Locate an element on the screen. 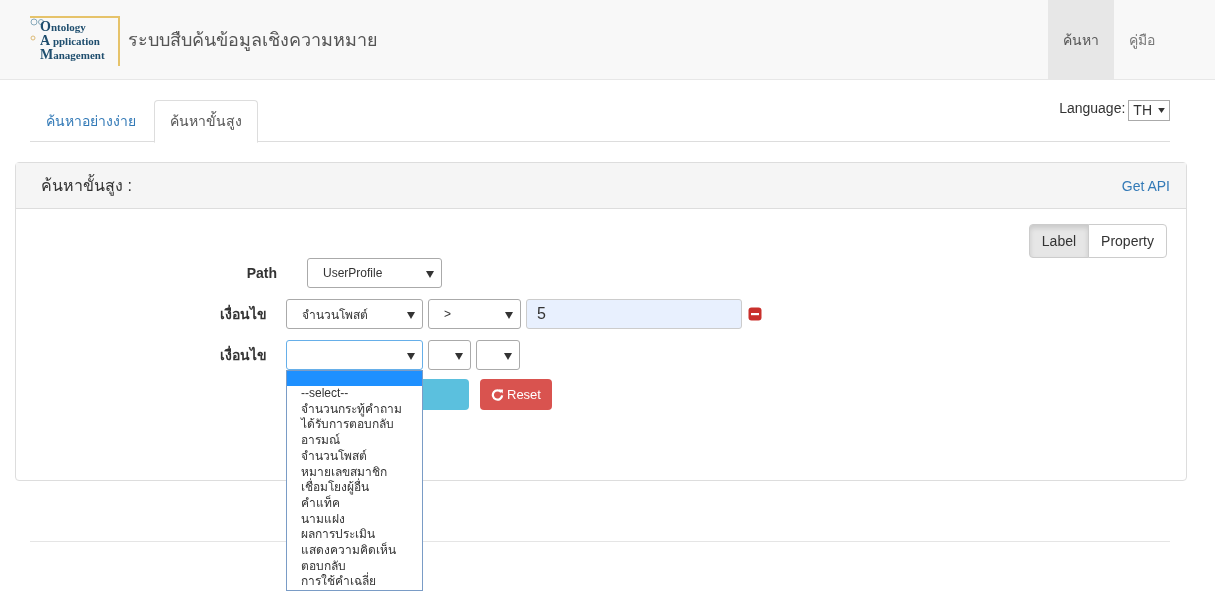 Image resolution: width=1215 pixels, height=605 pixels. mode-toggle-button: Property is located at coordinates (1127, 241).